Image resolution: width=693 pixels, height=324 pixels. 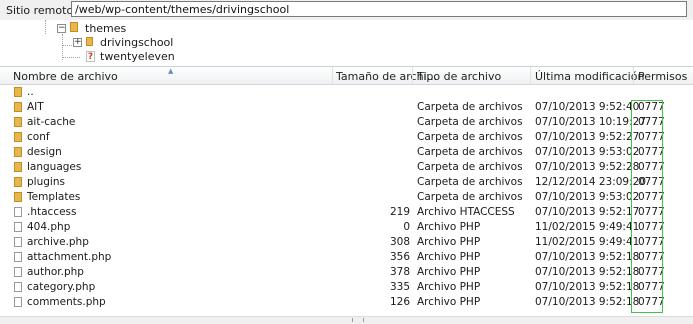 What do you see at coordinates (49, 227) in the screenshot?
I see `file-name: 404.php` at bounding box center [49, 227].